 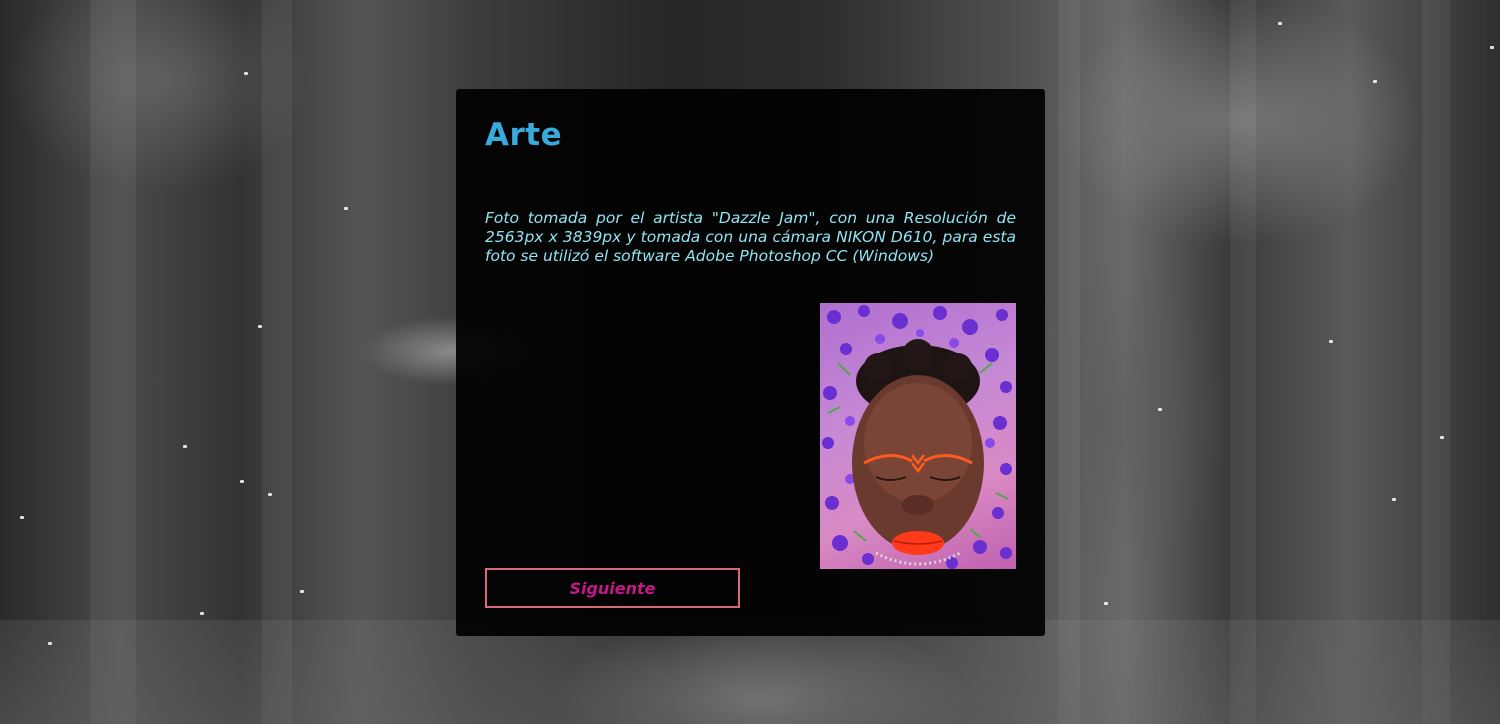 What do you see at coordinates (524, 135) in the screenshot?
I see `card-title: Arte` at bounding box center [524, 135].